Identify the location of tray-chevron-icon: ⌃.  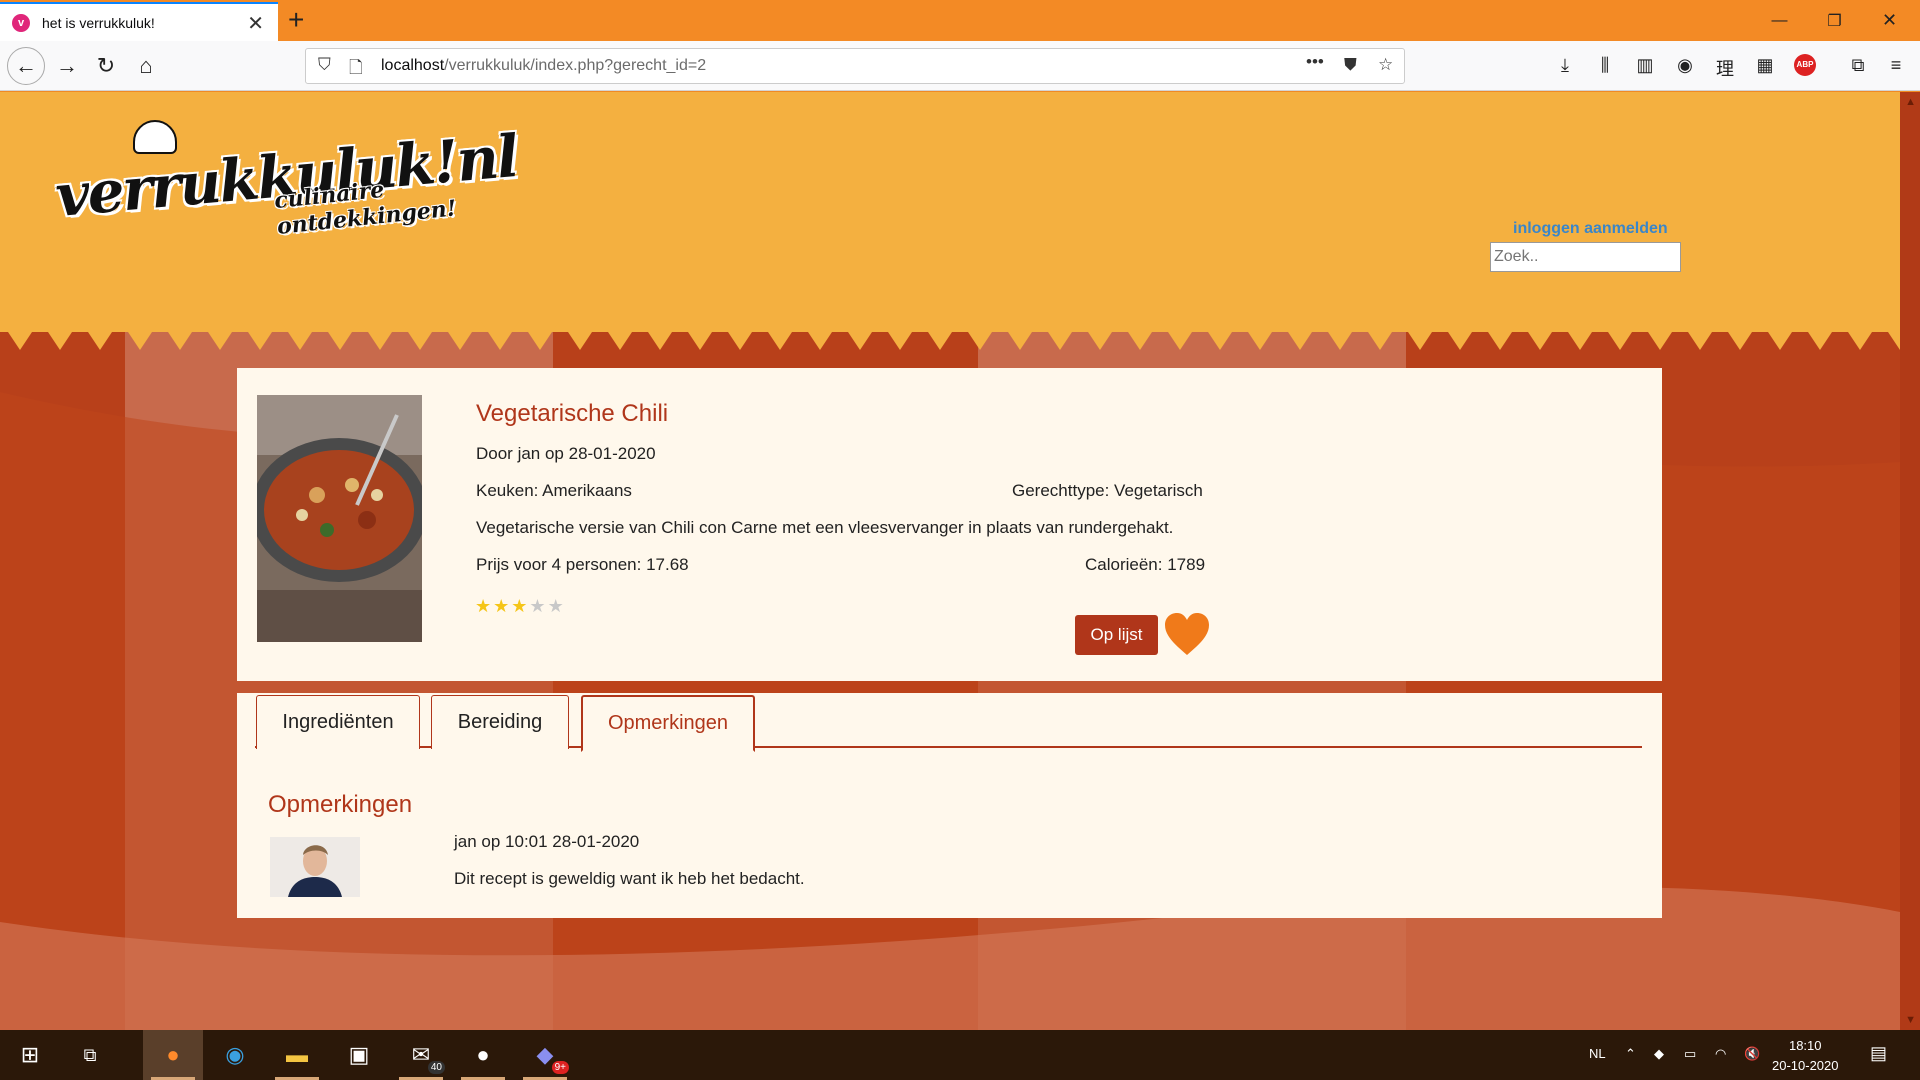
(1630, 1054).